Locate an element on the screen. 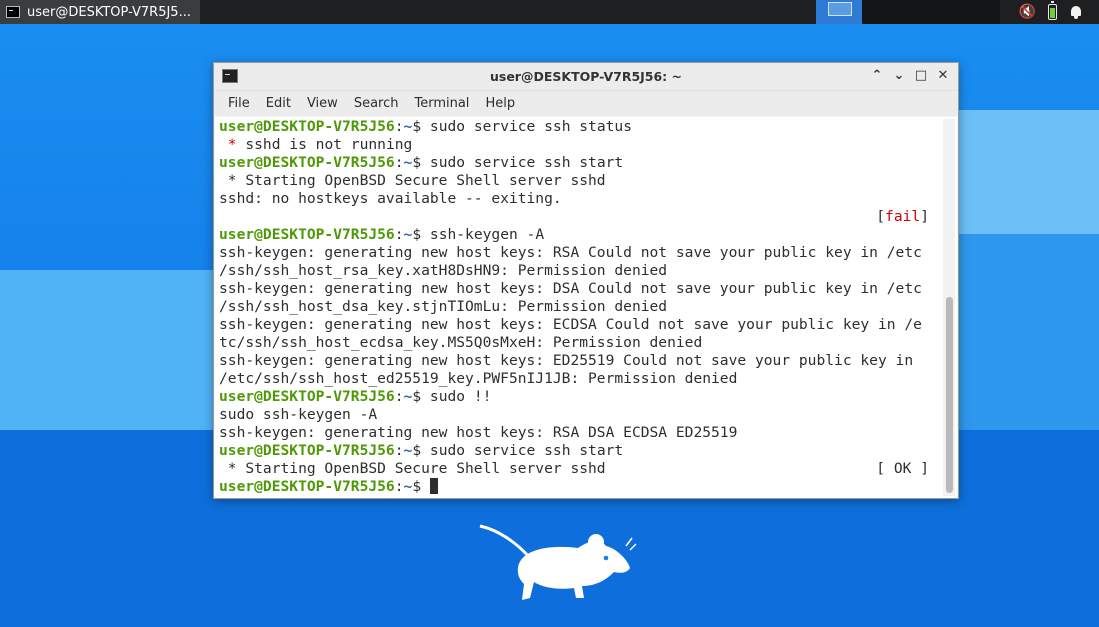 This screenshot has height=627, width=1099. notification-bell-icon is located at coordinates (1076, 12).